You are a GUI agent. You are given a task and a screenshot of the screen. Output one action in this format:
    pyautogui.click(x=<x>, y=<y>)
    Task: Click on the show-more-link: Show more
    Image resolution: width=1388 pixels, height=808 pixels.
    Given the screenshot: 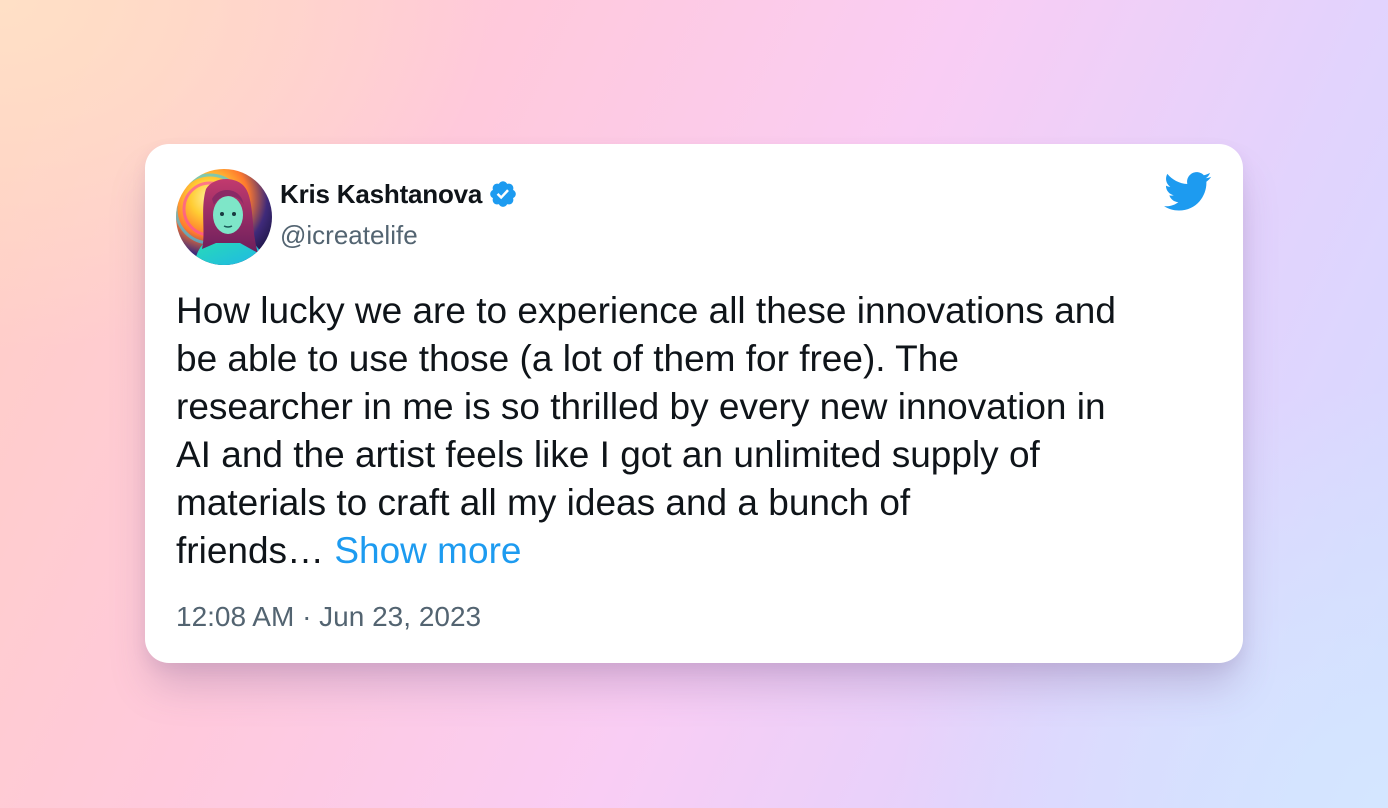 What is the action you would take?
    pyautogui.click(x=427, y=550)
    